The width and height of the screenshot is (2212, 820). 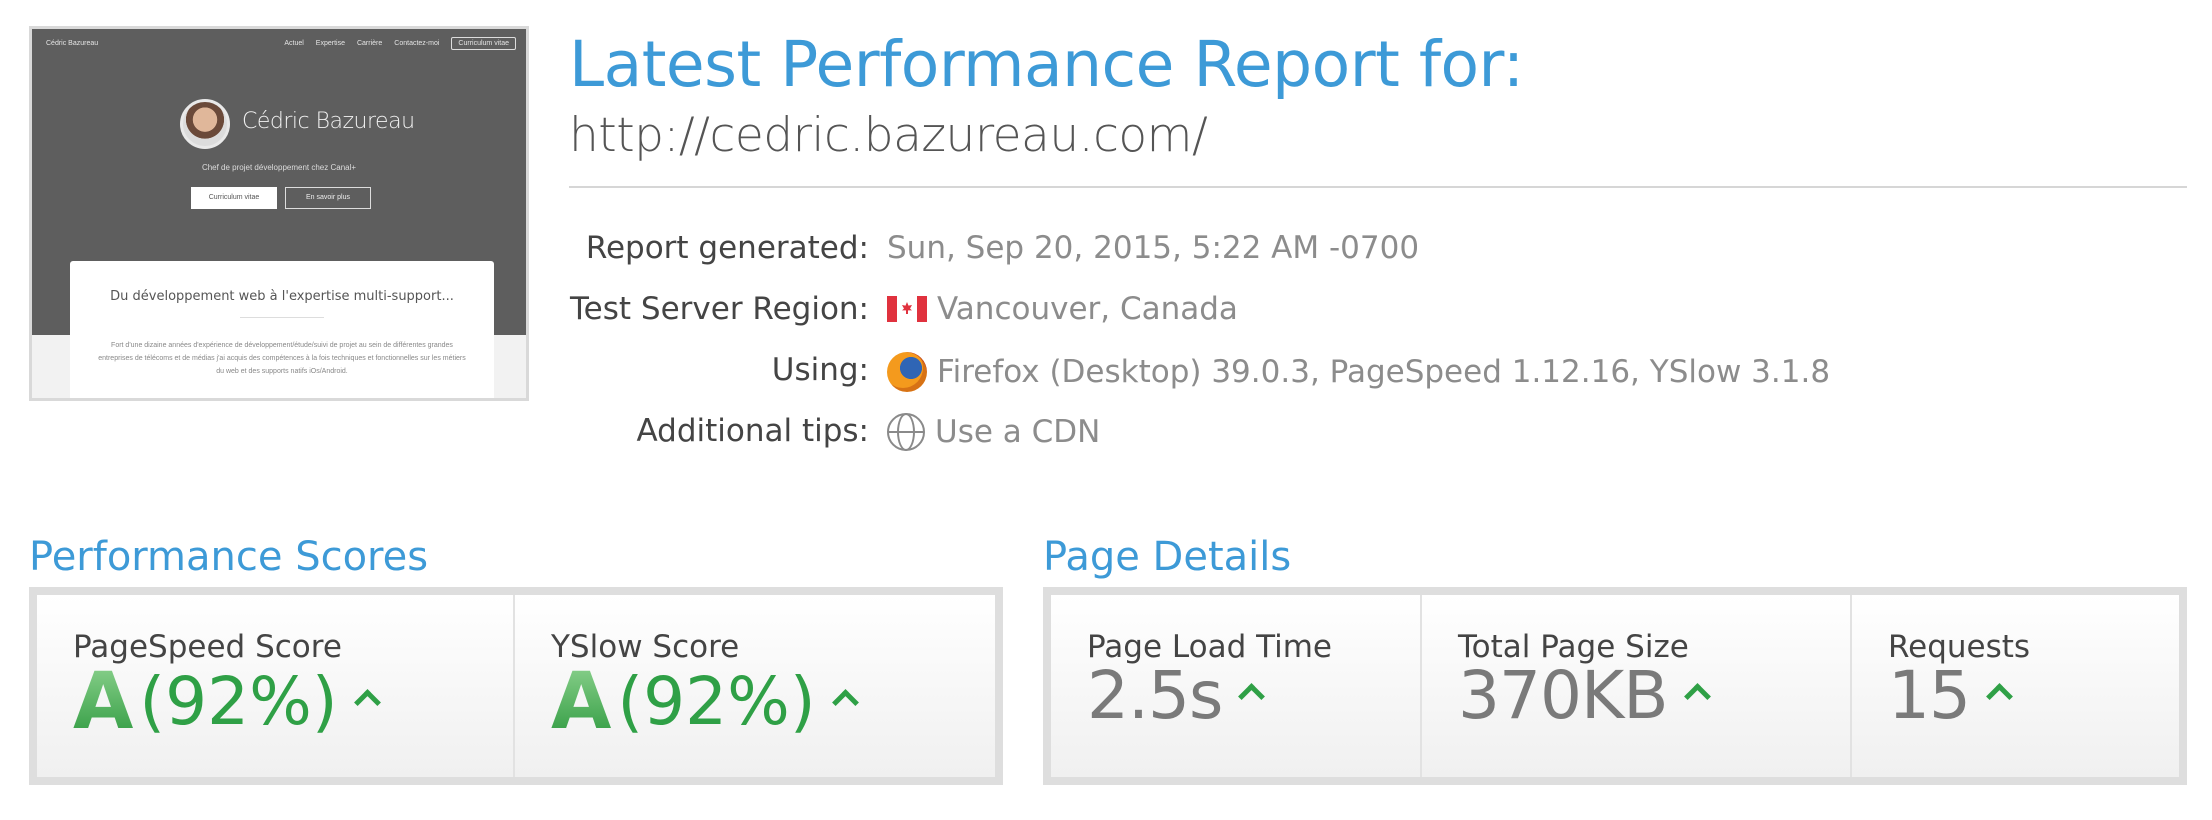 What do you see at coordinates (328, 198) in the screenshot?
I see `thumbnail-secondary-button: En savoir plus` at bounding box center [328, 198].